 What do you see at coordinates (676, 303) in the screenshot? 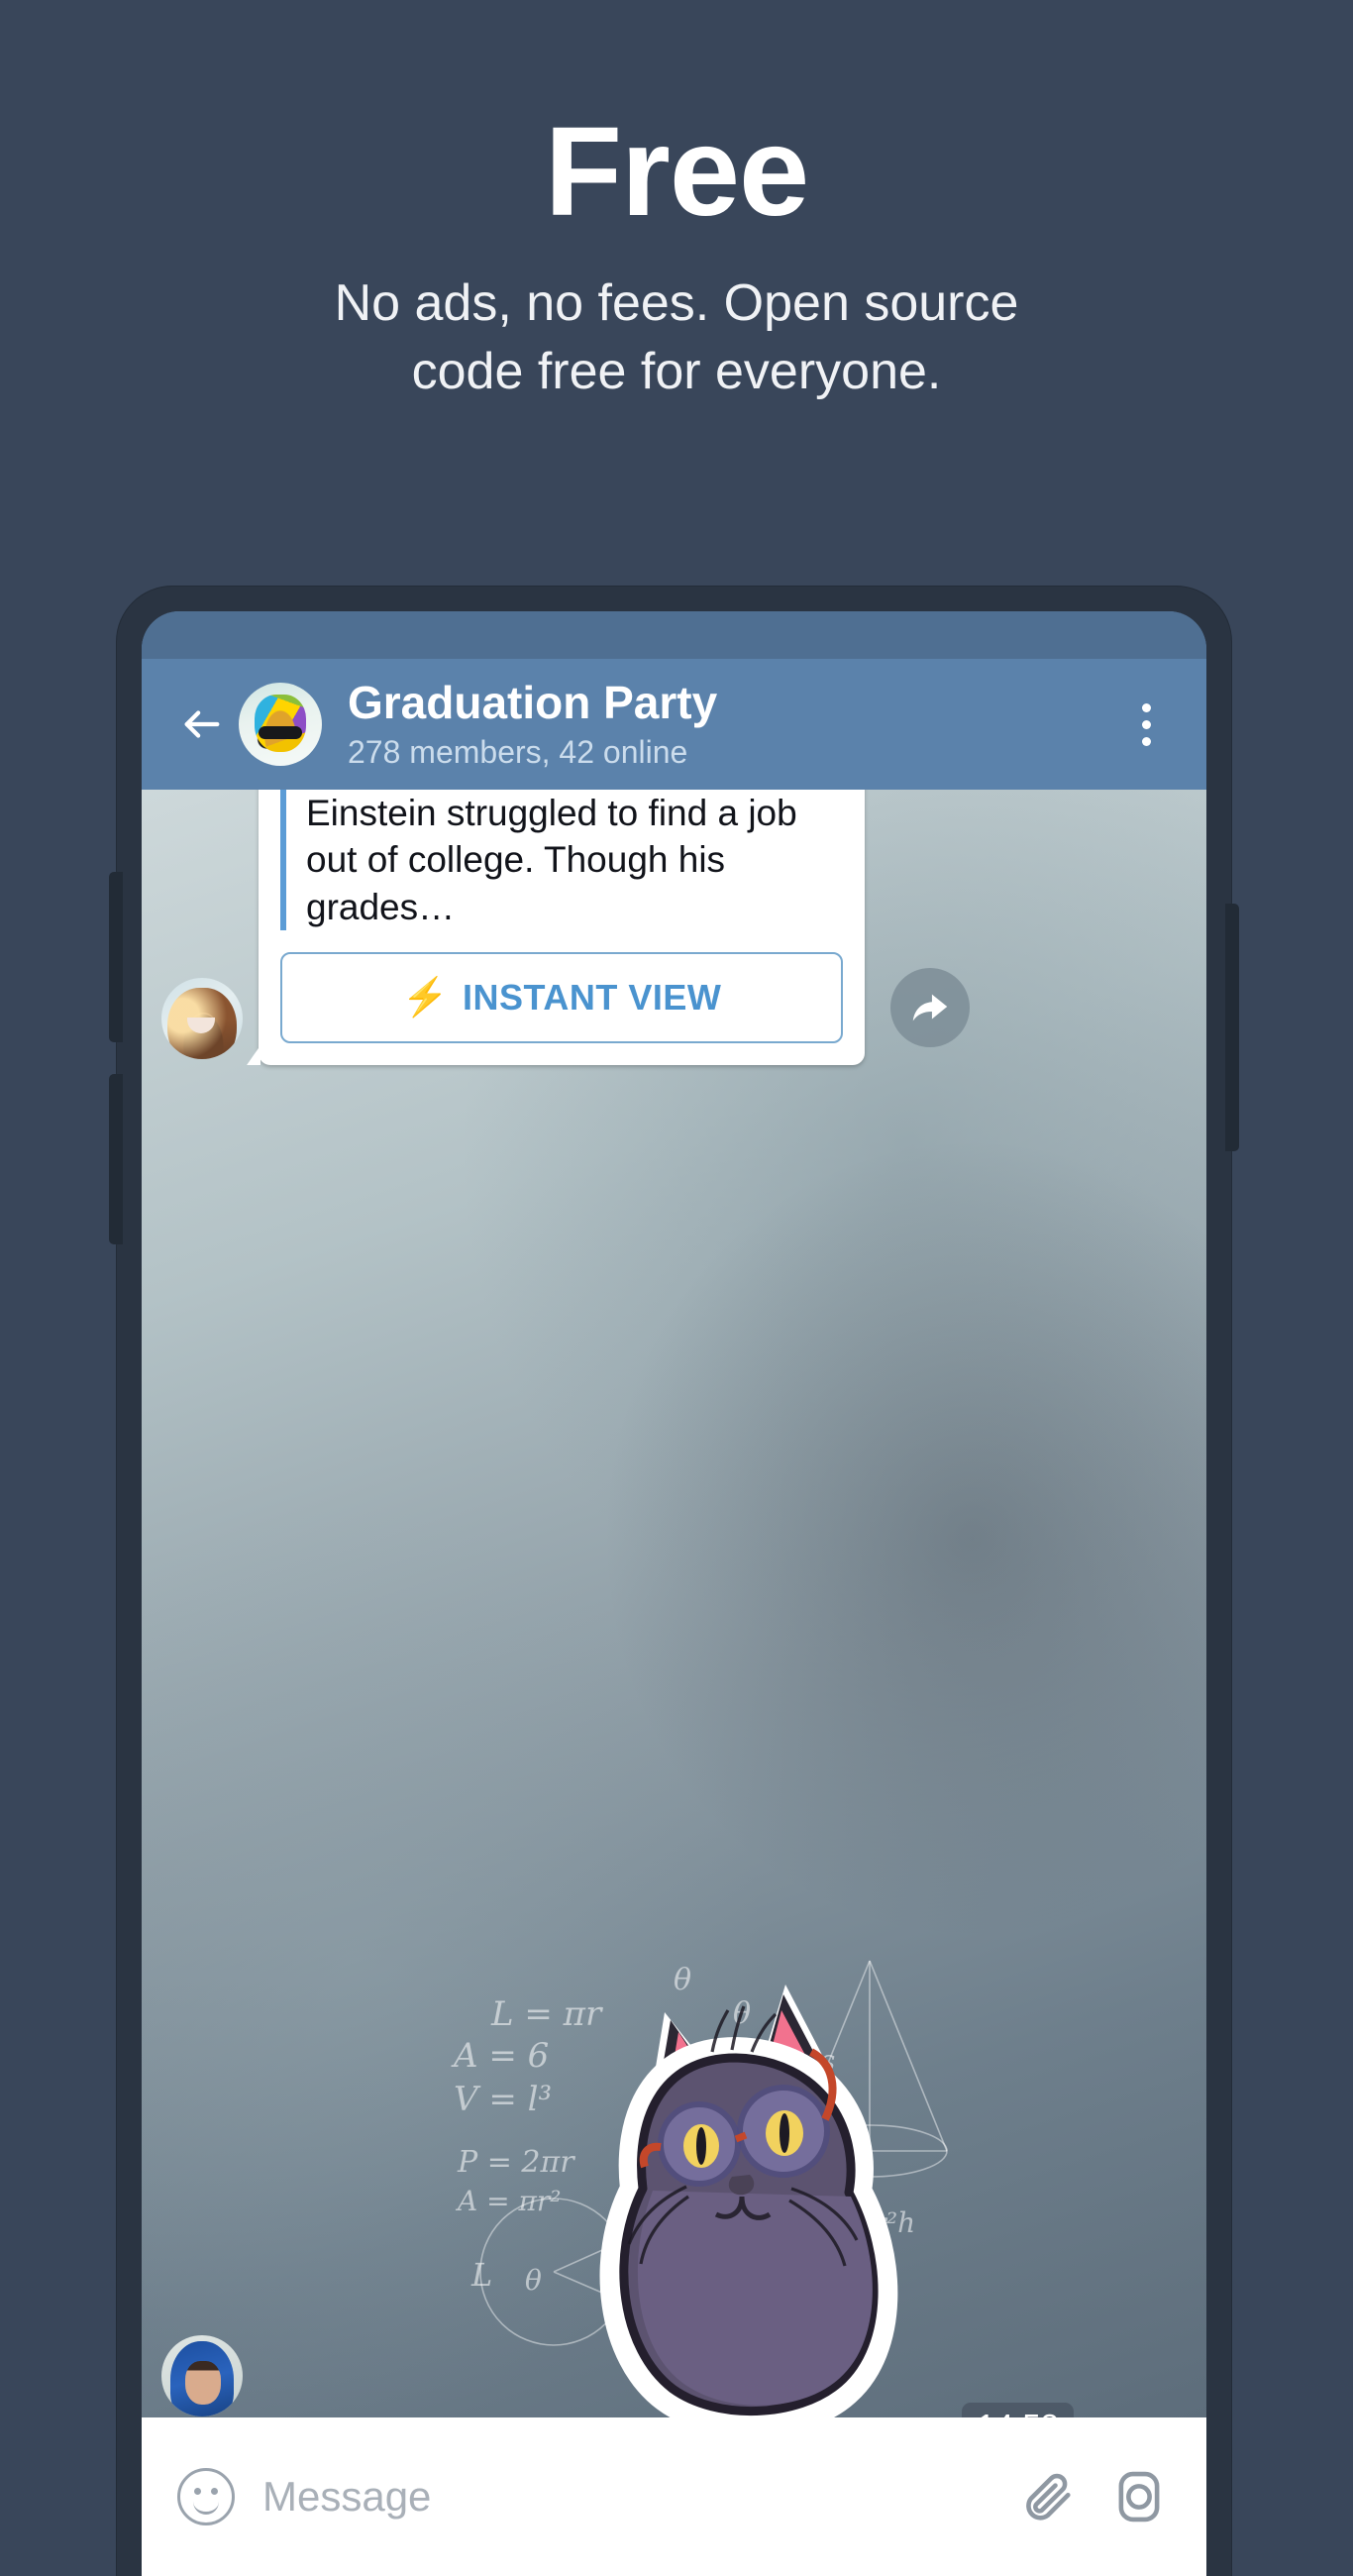
I see `promo-subtitle-line-1: No ads, no fees. Open source` at bounding box center [676, 303].